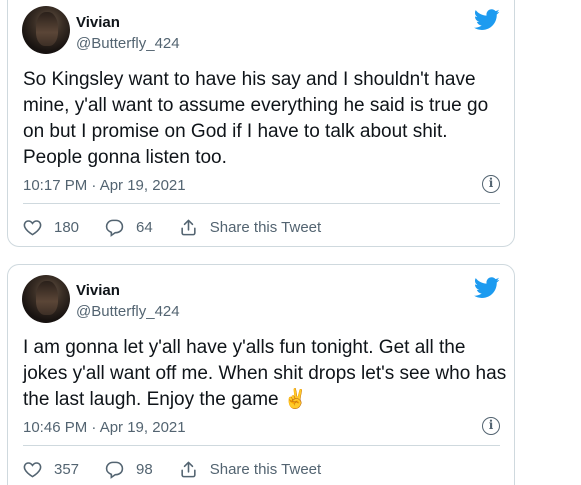 The width and height of the screenshot is (581, 485). I want to click on reply-button: 98, so click(129, 469).